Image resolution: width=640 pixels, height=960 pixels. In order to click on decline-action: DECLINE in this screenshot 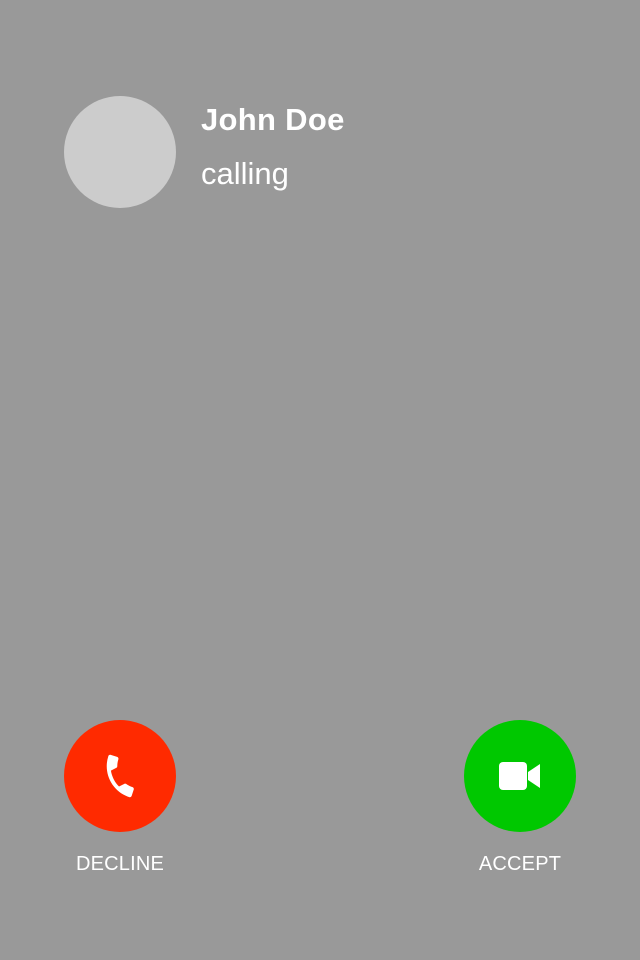, I will do `click(120, 797)`.